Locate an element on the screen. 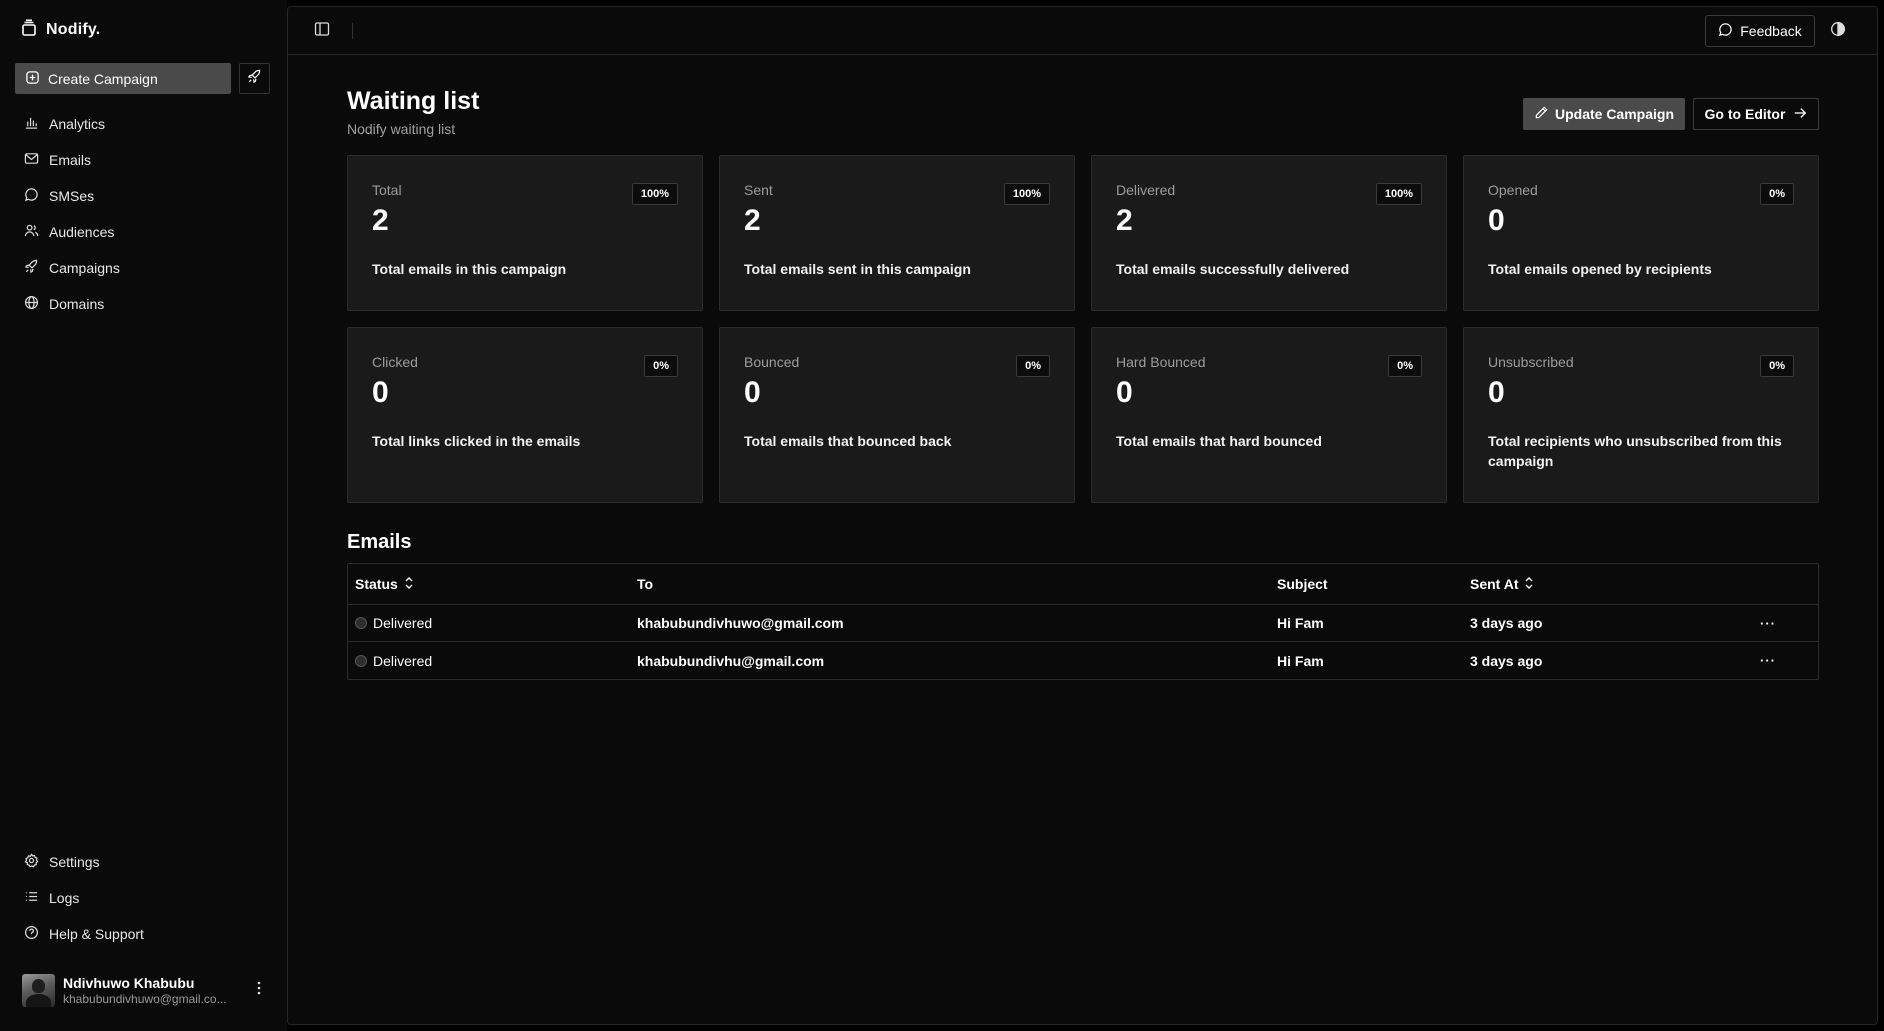  go-to-editor-button: Go to Editor is located at coordinates (1756, 114).